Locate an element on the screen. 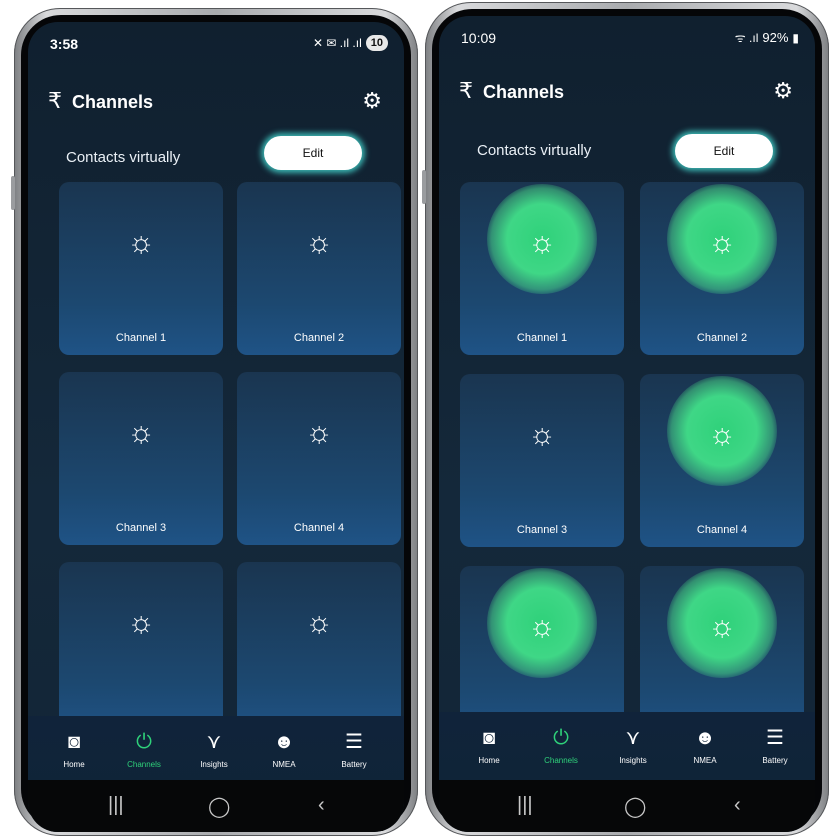 Image resolution: width=829 pixels, height=836 pixels. channel-tile-6: ☼ is located at coordinates (319, 648).